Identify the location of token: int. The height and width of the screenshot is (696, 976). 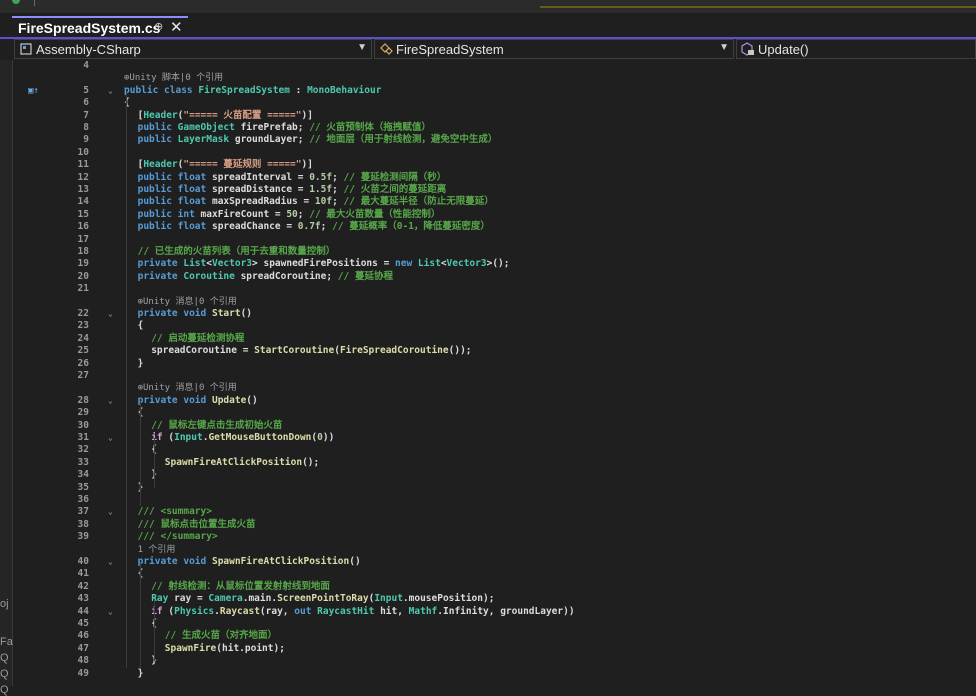
(186, 214).